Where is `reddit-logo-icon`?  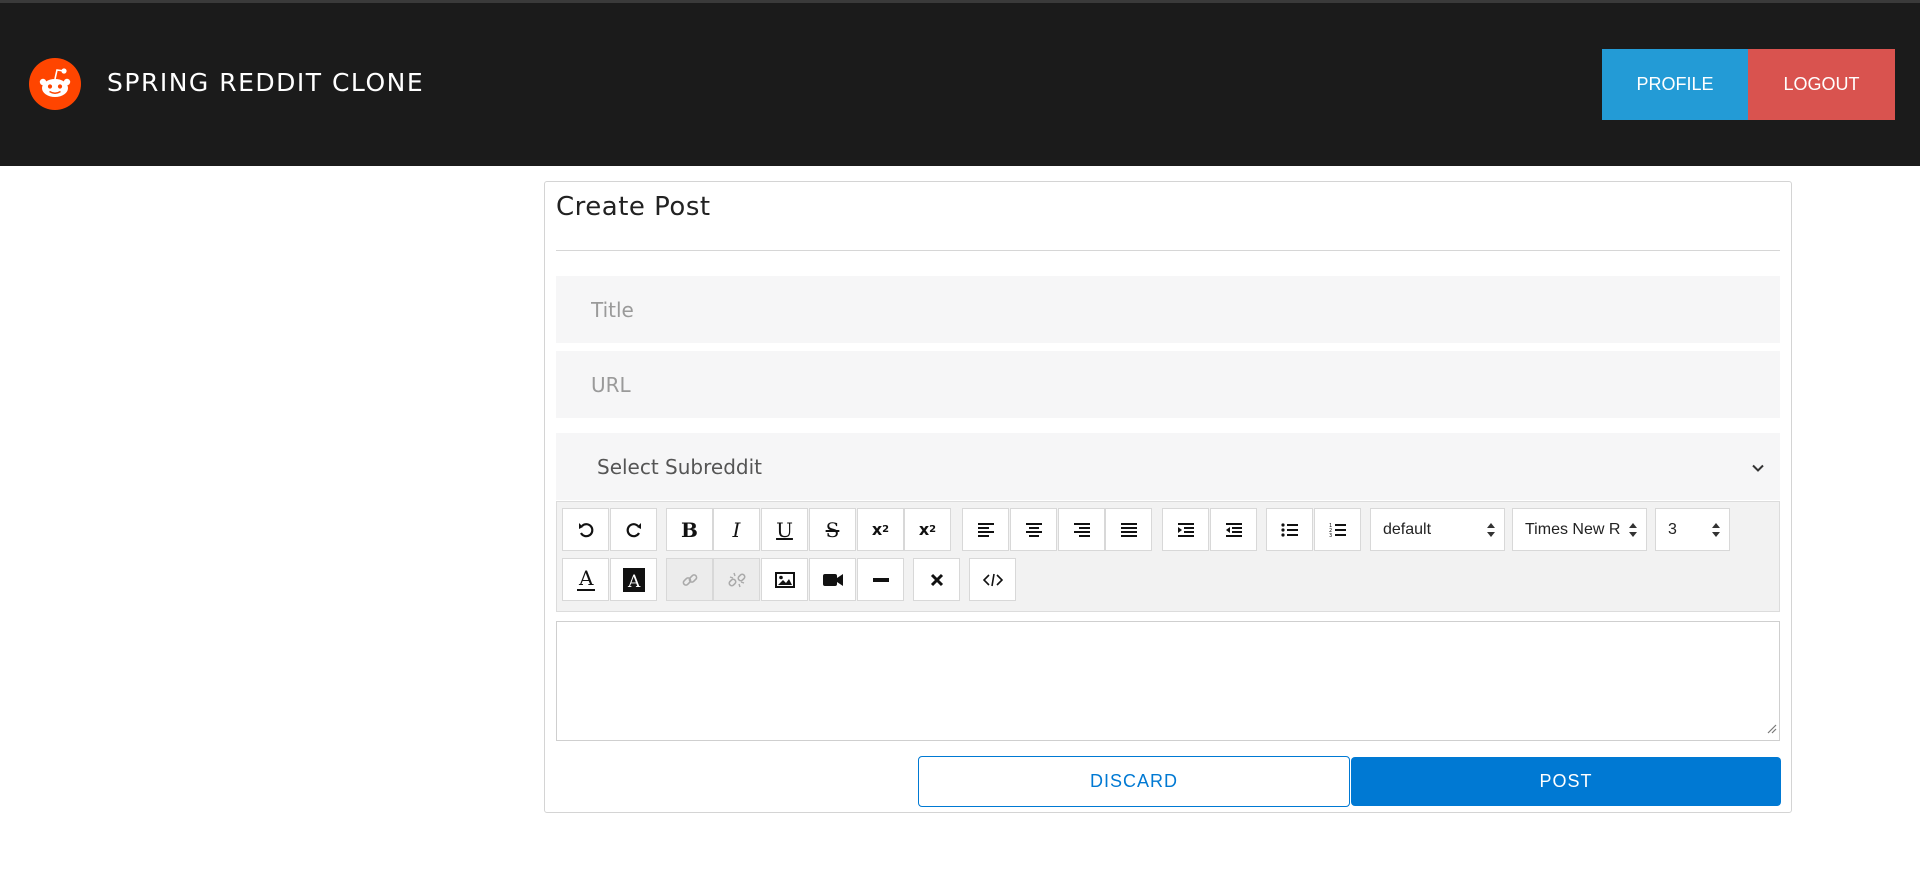
reddit-logo-icon is located at coordinates (55, 84).